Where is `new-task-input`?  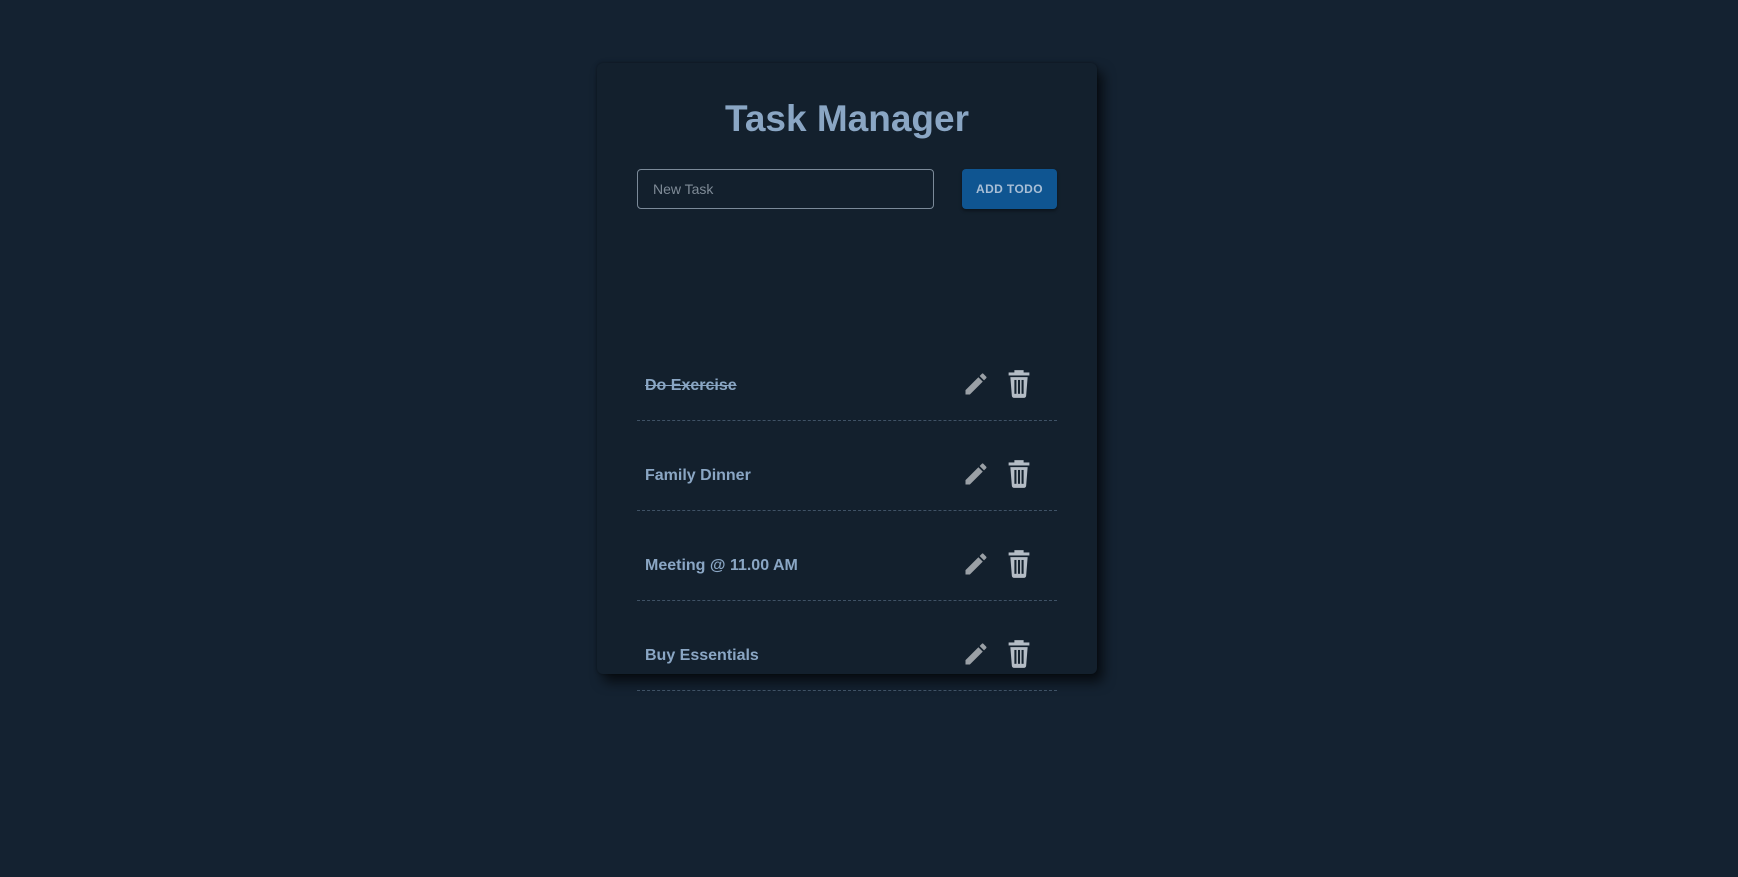
new-task-input is located at coordinates (785, 189).